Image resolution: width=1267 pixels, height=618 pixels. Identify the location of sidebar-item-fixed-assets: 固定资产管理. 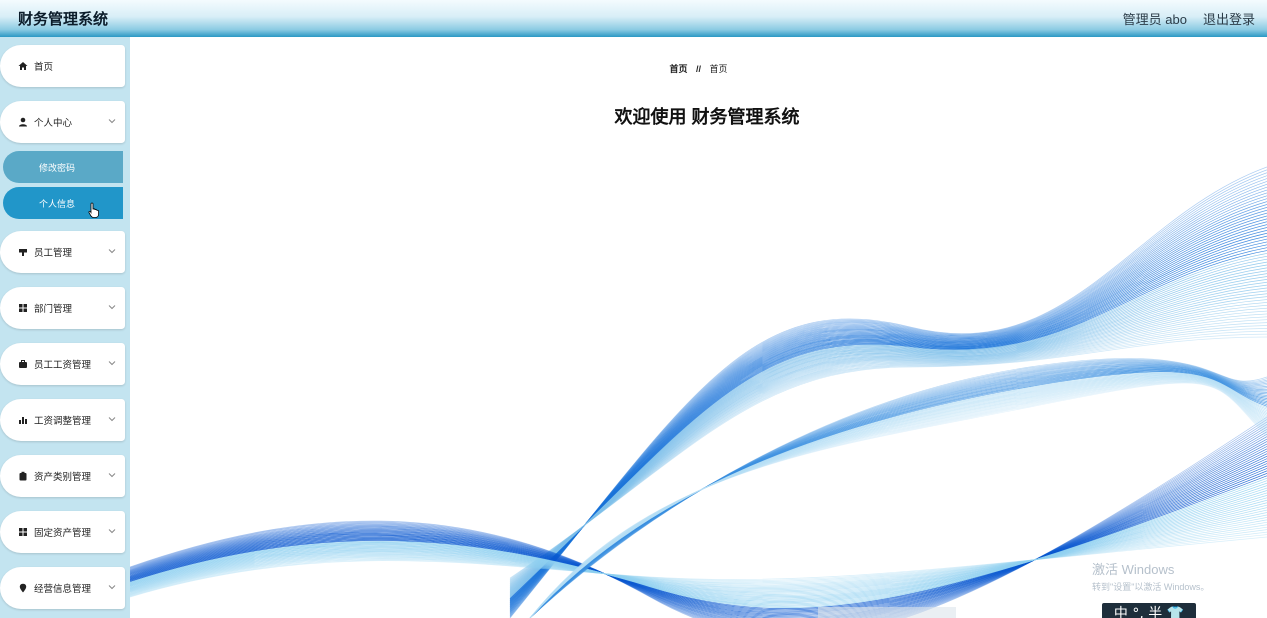
(62, 532).